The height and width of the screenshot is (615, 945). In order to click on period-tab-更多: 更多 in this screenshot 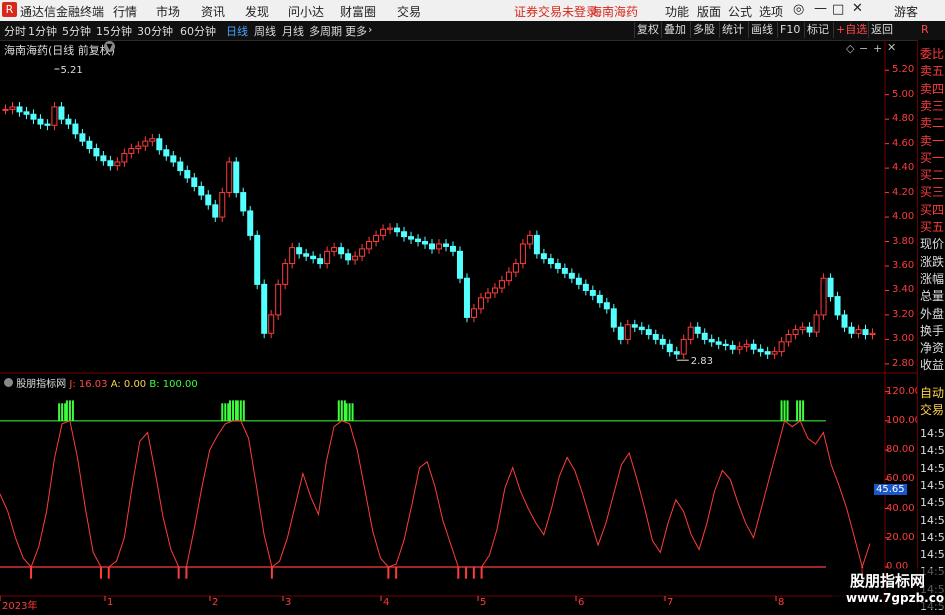, I will do `click(356, 31)`.